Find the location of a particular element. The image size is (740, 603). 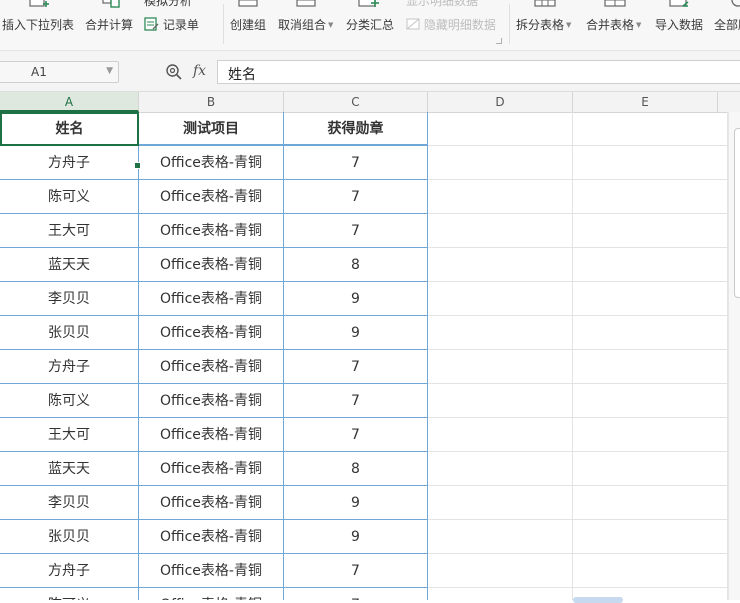

column-header-e: E is located at coordinates (645, 102).